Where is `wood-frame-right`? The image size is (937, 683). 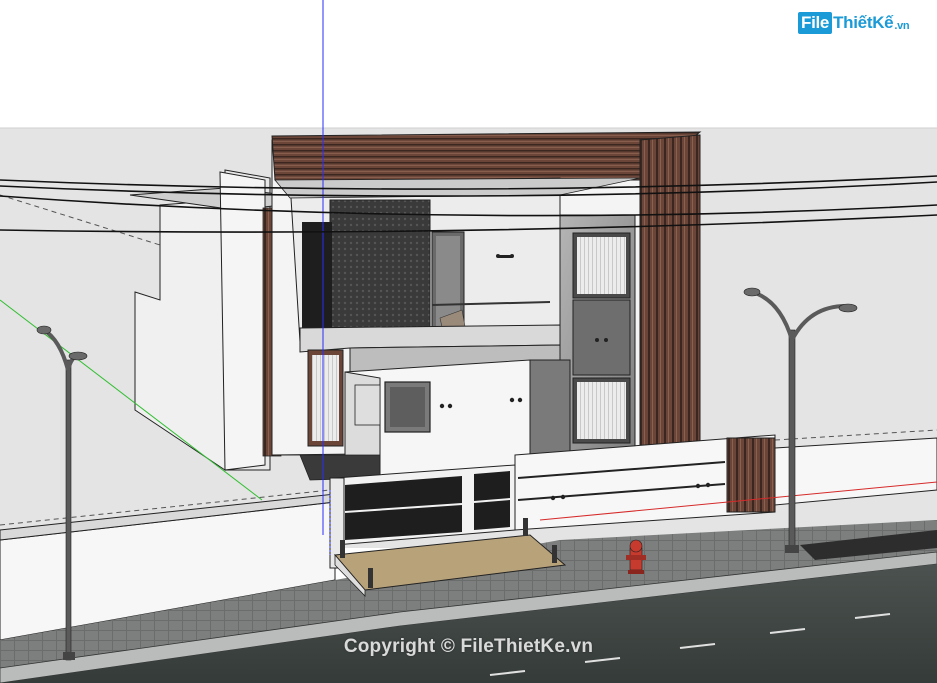 wood-frame-right is located at coordinates (670, 293).